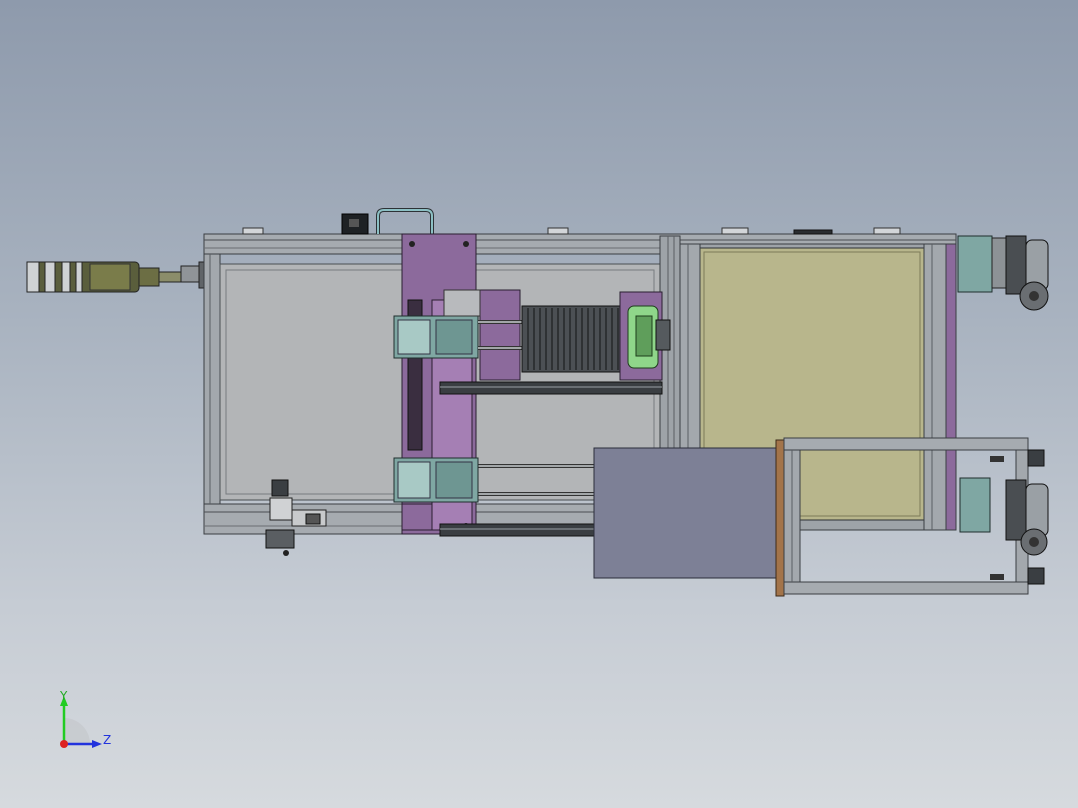  I want to click on bottom-caster-wheel, so click(1027, 517).